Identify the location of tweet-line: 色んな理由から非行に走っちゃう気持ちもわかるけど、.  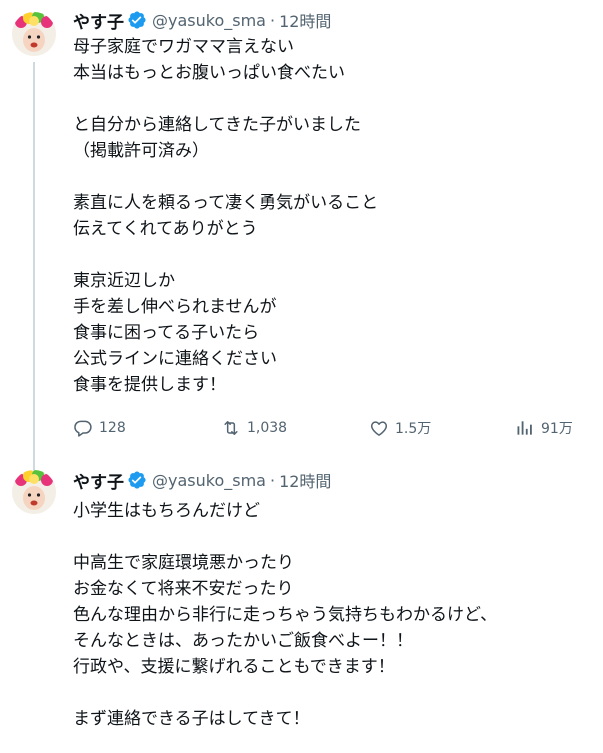
(285, 615).